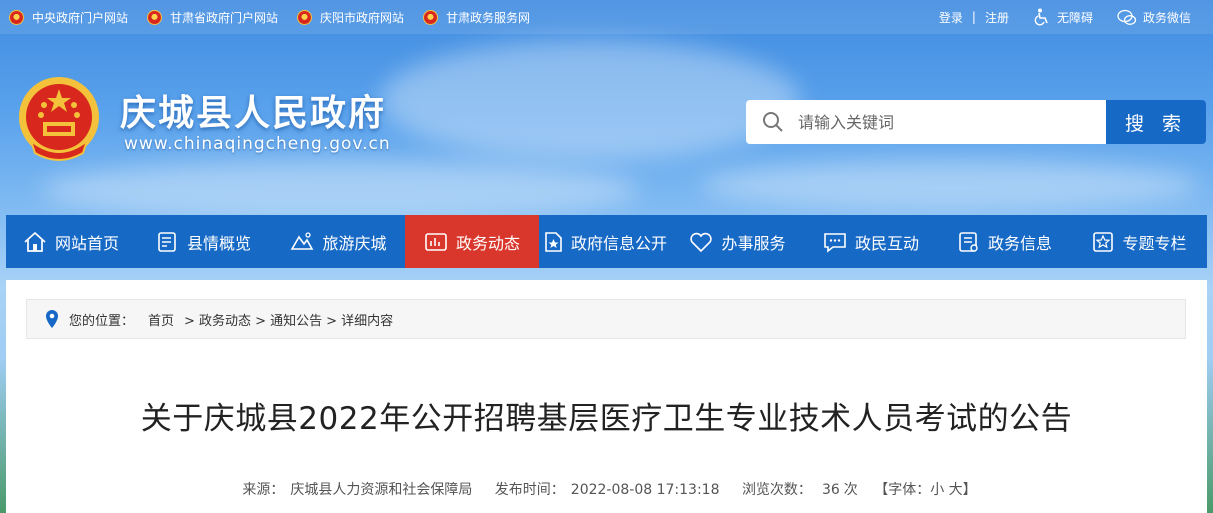  I want to click on nav-item-services: 办事服务, so click(737, 241).